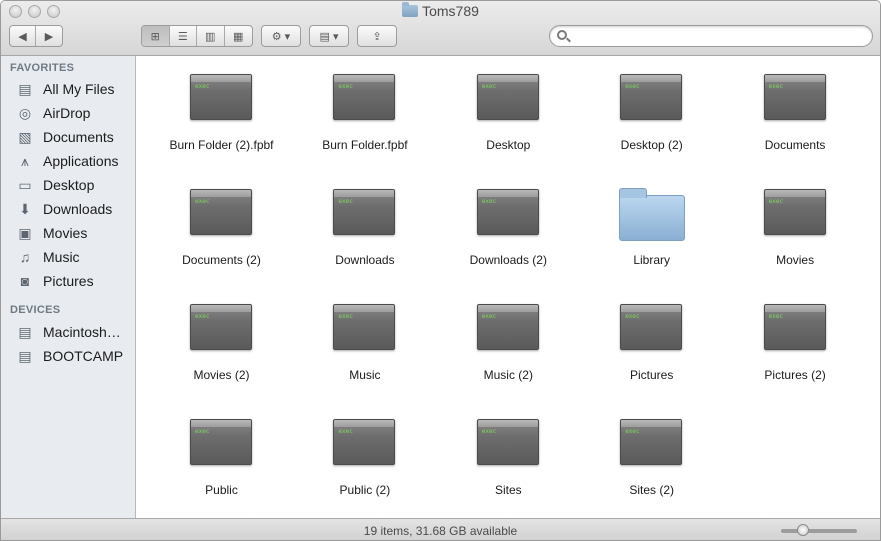 Image resolution: width=881 pixels, height=541 pixels. I want to click on file-item-label: Documents (2), so click(221, 260).